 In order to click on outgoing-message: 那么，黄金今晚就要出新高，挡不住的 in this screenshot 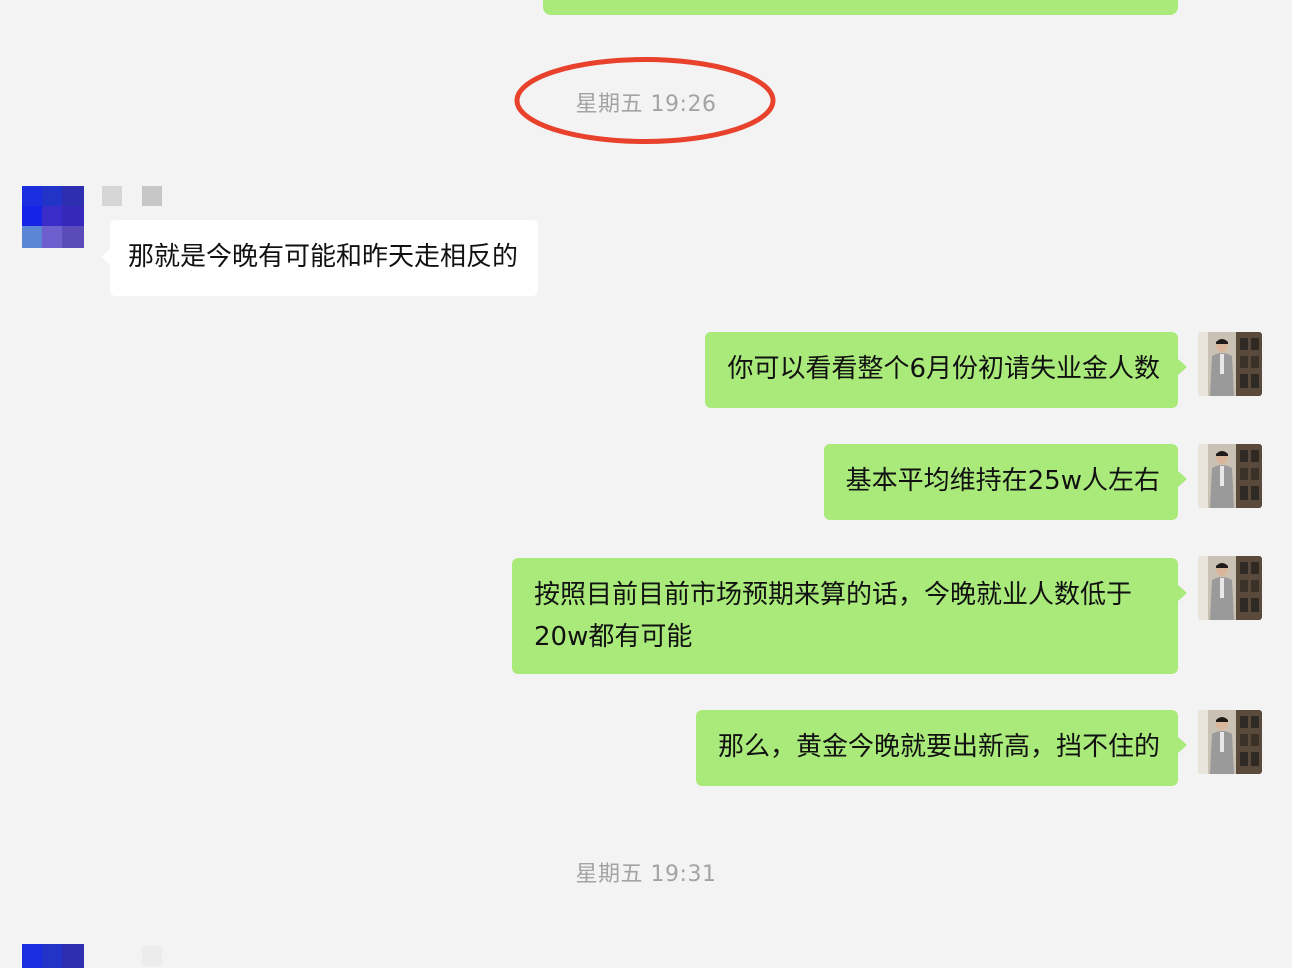, I will do `click(941, 748)`.